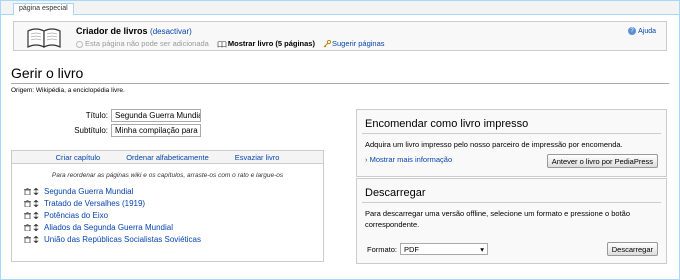 The width and height of the screenshot is (680, 280). I want to click on show-book-label: Mostrar livro (5 páginas), so click(271, 43).